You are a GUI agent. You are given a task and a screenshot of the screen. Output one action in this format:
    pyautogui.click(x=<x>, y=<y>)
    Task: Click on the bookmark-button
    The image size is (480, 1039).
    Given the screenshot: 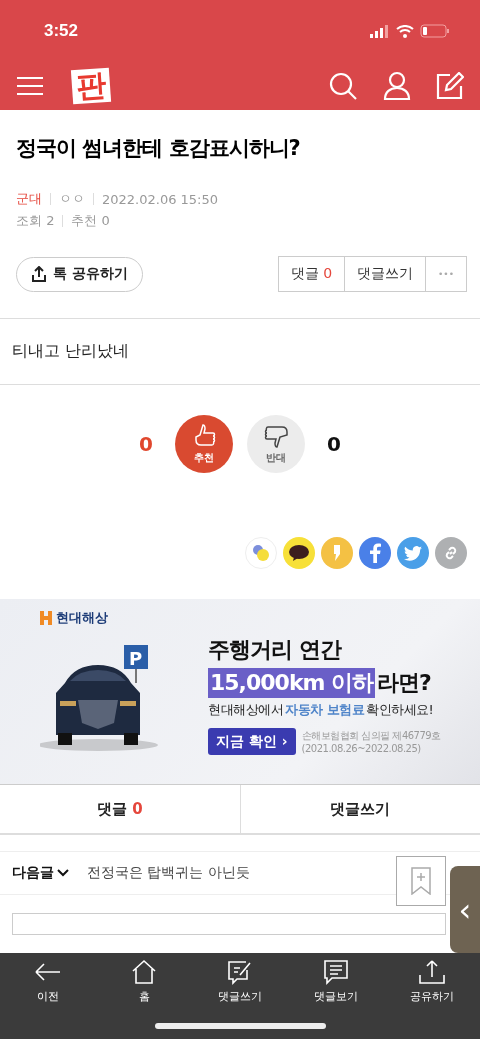 What is the action you would take?
    pyautogui.click(x=421, y=881)
    